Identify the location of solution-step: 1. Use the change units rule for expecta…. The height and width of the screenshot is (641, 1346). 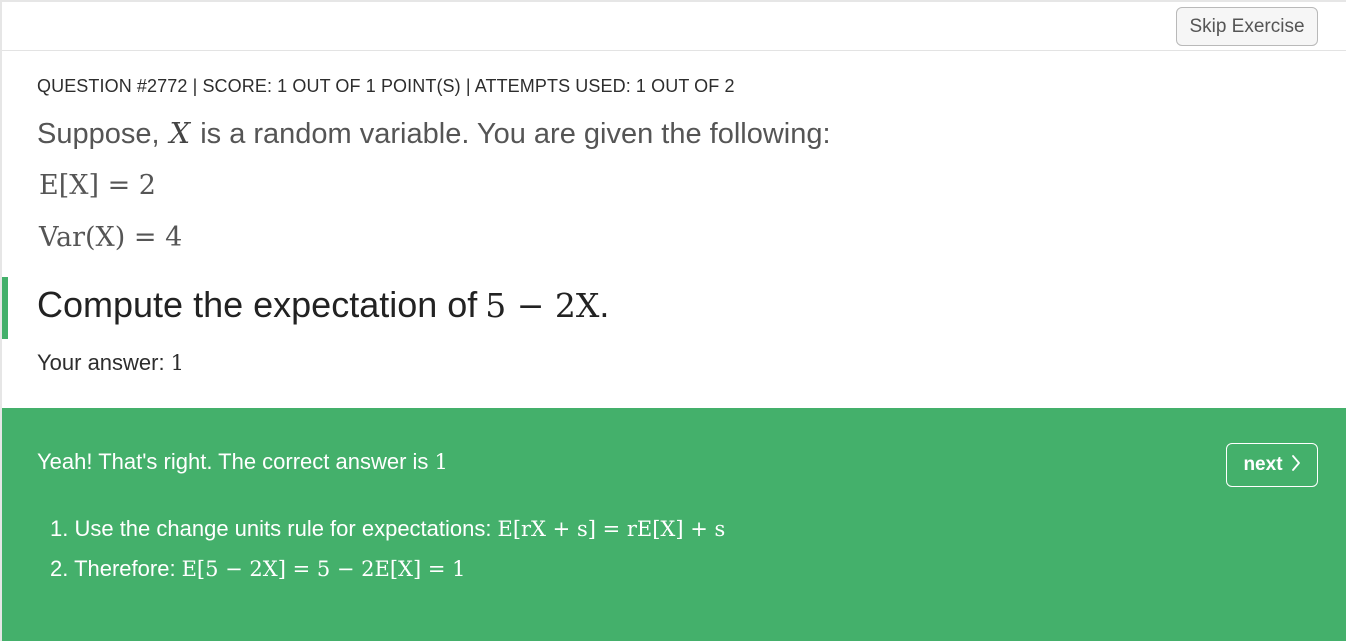
(387, 534).